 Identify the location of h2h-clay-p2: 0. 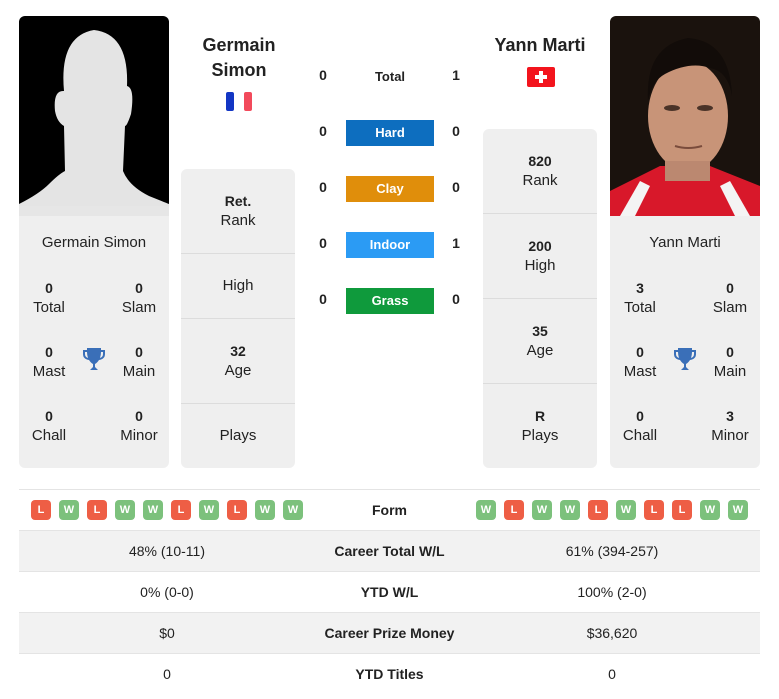
(456, 187).